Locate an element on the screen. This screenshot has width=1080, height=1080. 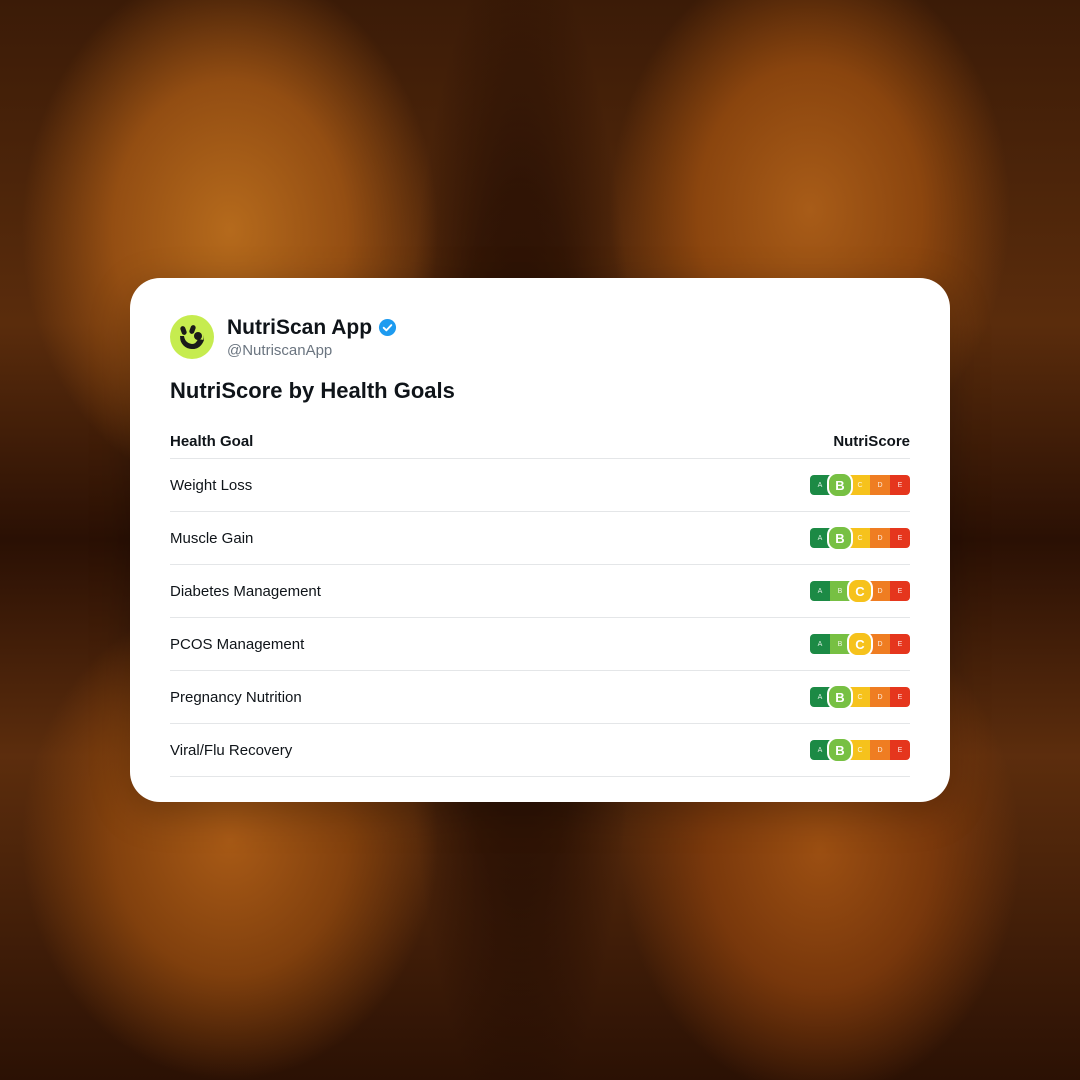
account-info: NutriScan App @NutriscanApp is located at coordinates (312, 337).